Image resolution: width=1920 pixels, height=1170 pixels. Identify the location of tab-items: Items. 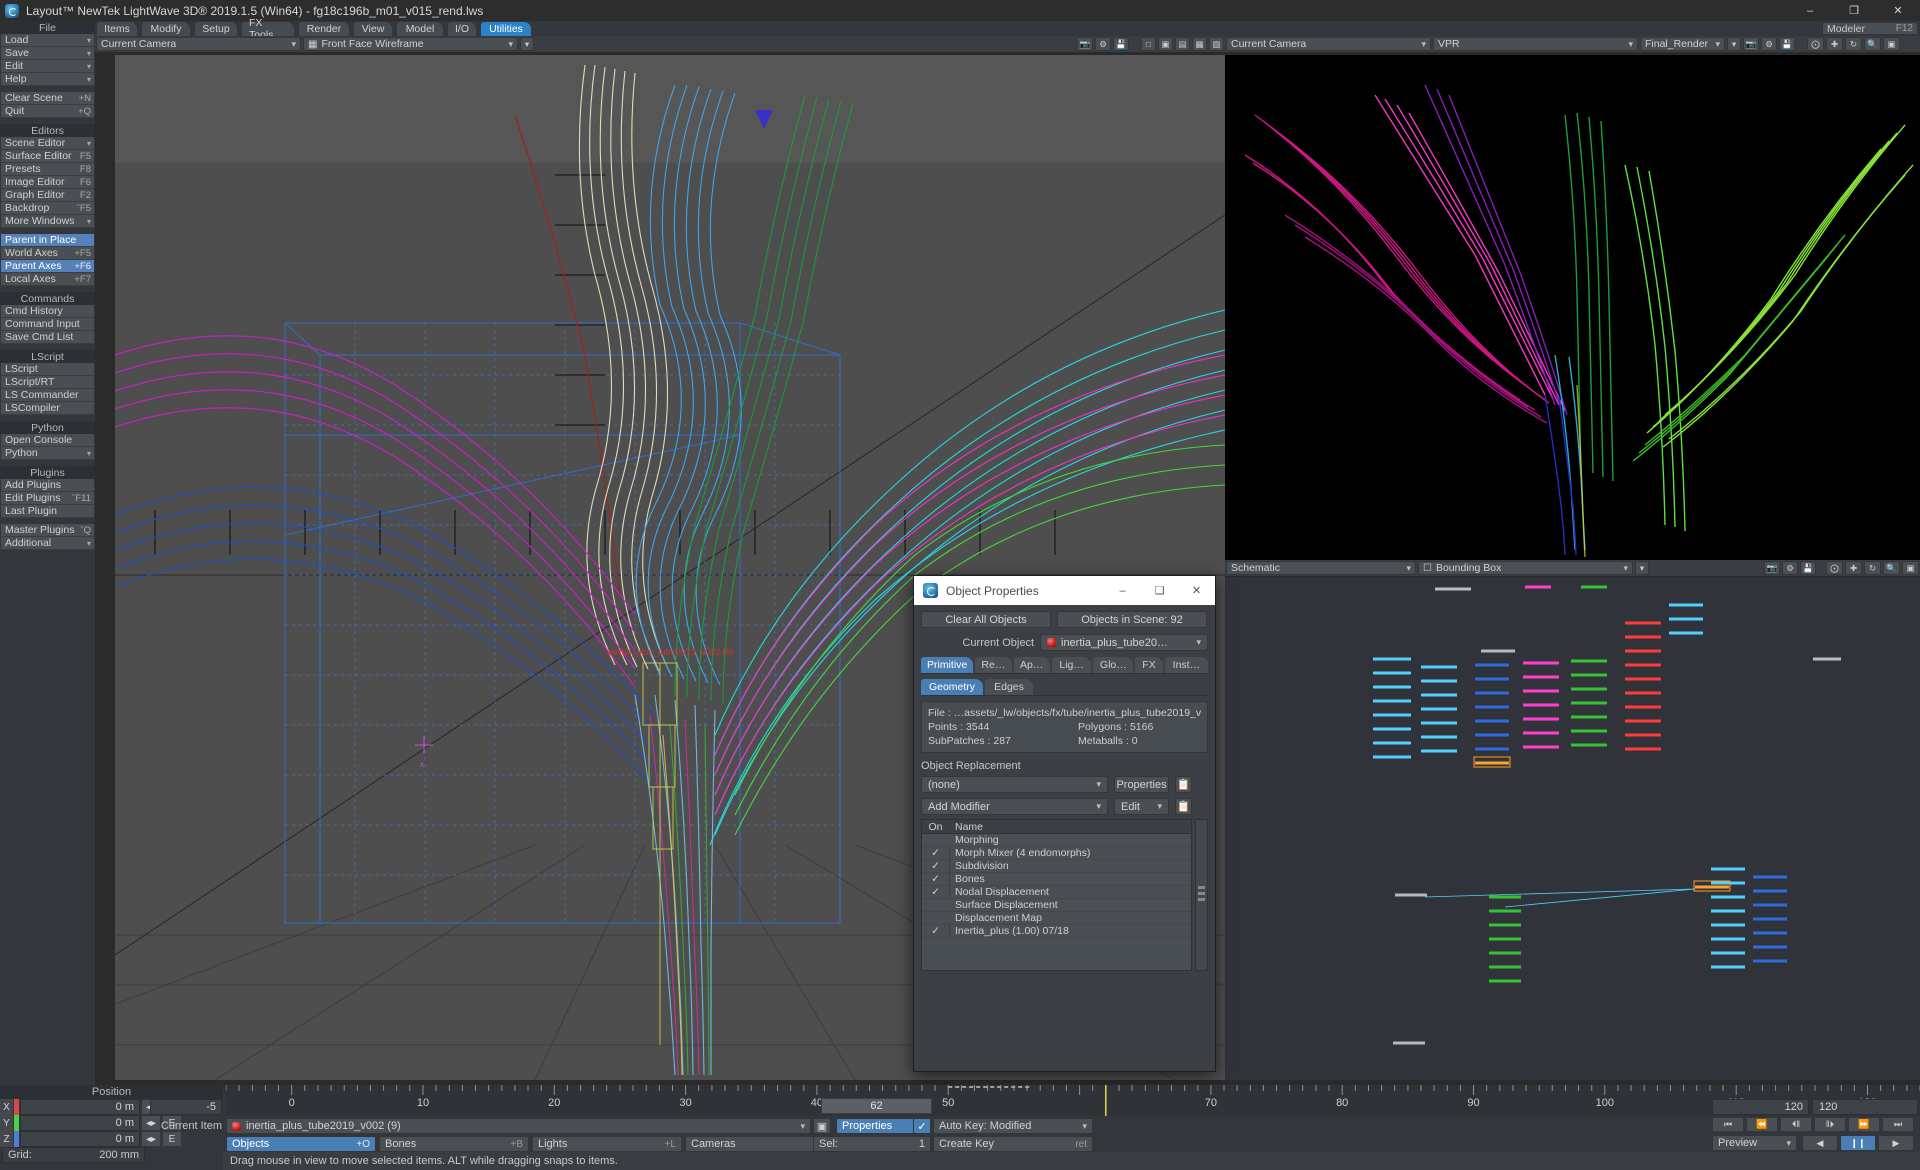
(117, 29).